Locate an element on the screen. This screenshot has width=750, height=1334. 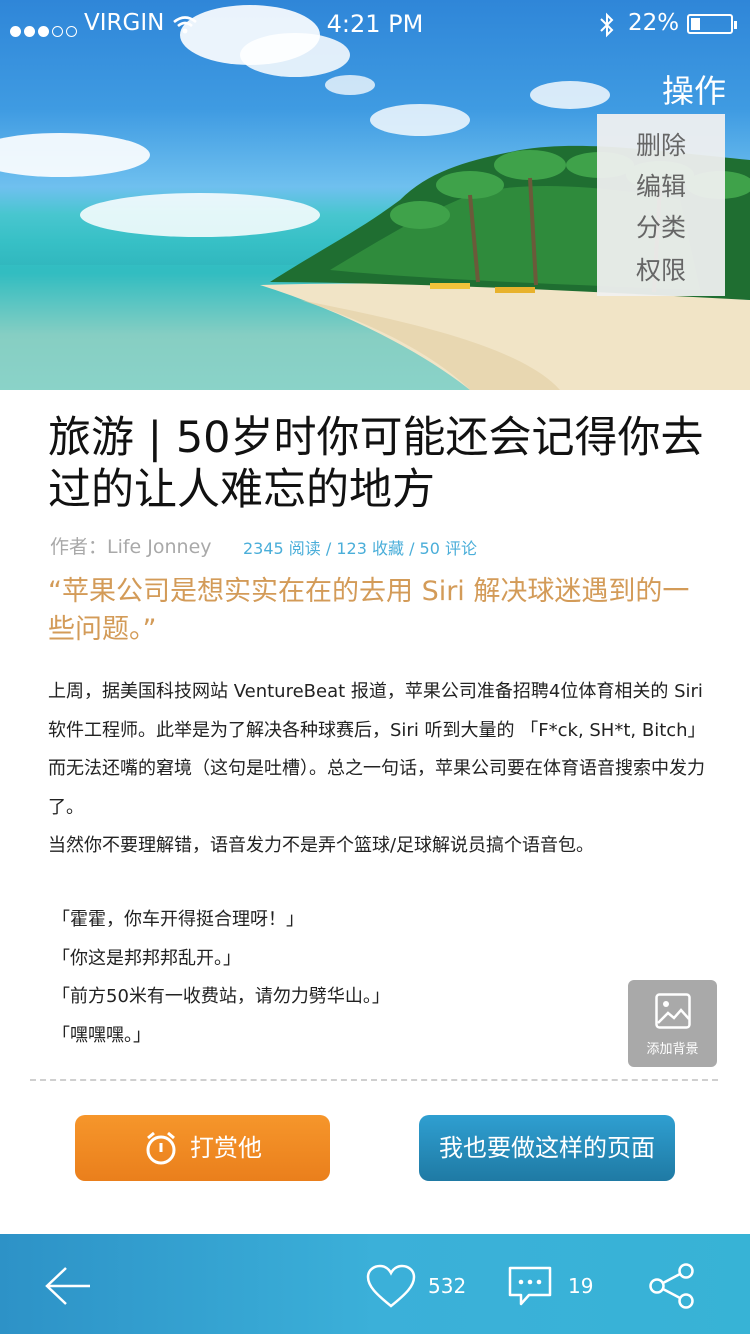
dialogue-line: 「前方50米有一收费站，请勿力劈华山。」 is located at coordinates (221, 996).